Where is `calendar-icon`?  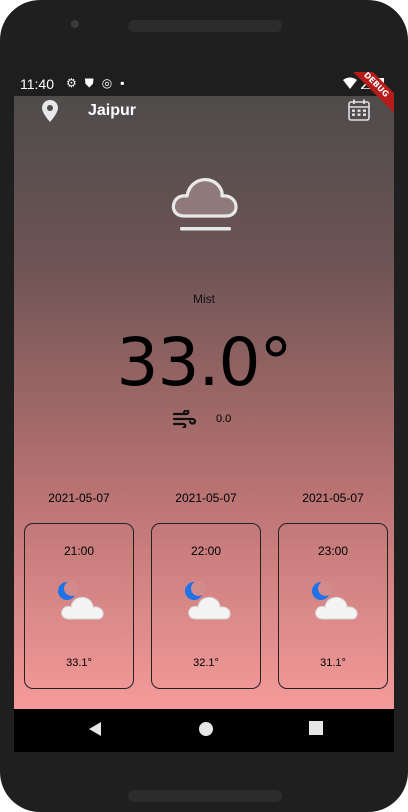 calendar-icon is located at coordinates (359, 110).